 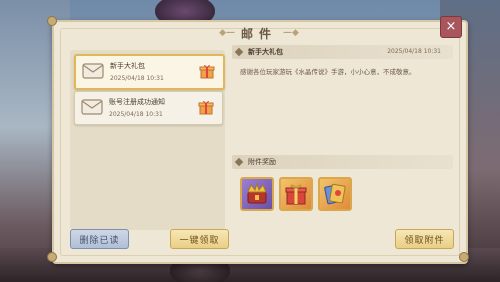 I want to click on close-icon: ×, so click(x=451, y=26).